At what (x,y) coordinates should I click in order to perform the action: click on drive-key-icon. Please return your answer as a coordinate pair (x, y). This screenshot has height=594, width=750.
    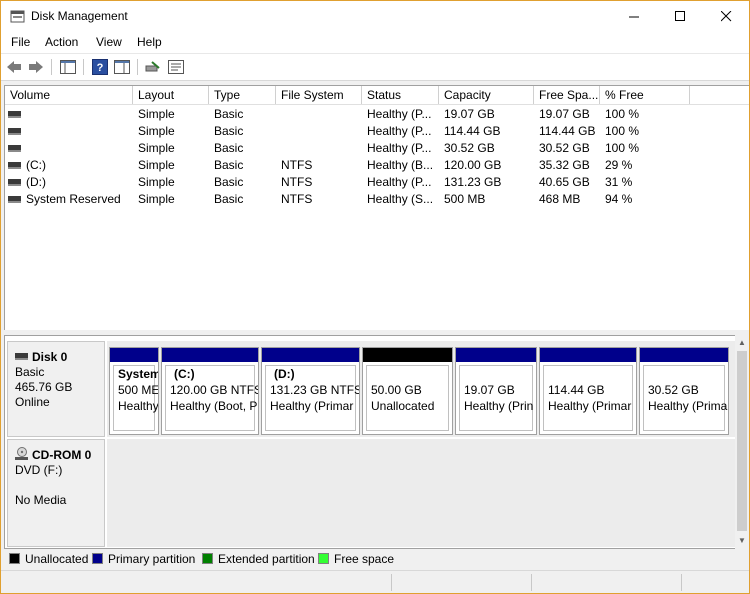
    Looking at the image, I should click on (152, 66).